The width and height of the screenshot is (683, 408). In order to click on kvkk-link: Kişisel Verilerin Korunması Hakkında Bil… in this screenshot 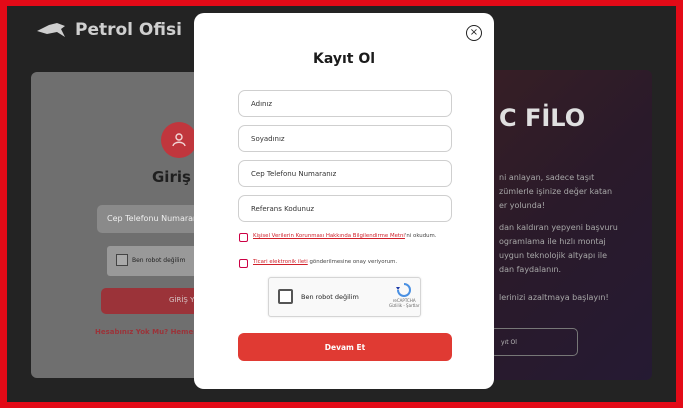, I will do `click(329, 236)`.